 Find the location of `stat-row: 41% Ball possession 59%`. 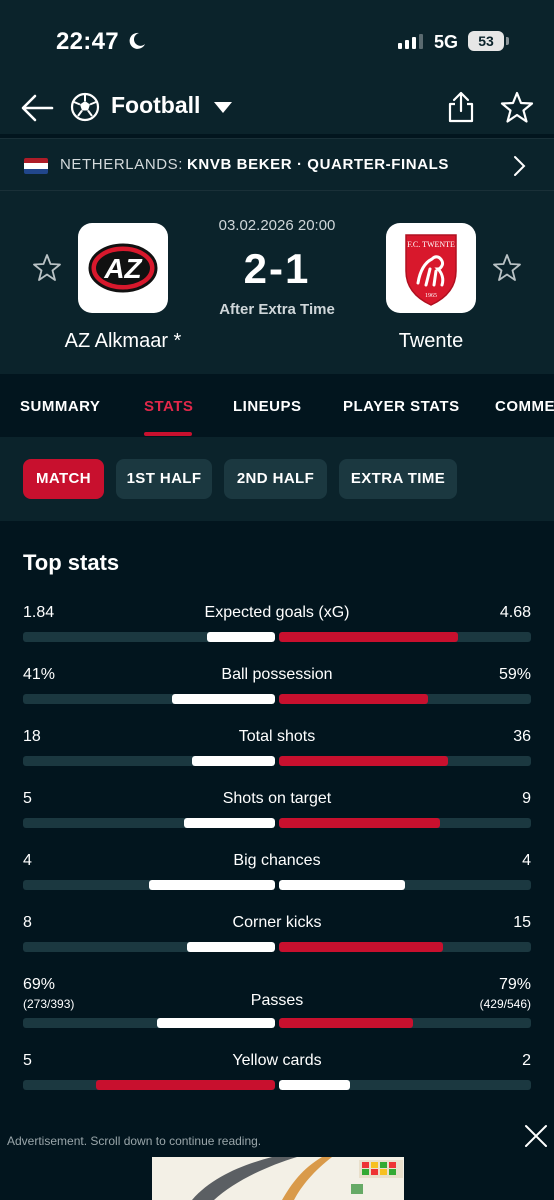

stat-row: 41% Ball possession 59% is located at coordinates (277, 696).